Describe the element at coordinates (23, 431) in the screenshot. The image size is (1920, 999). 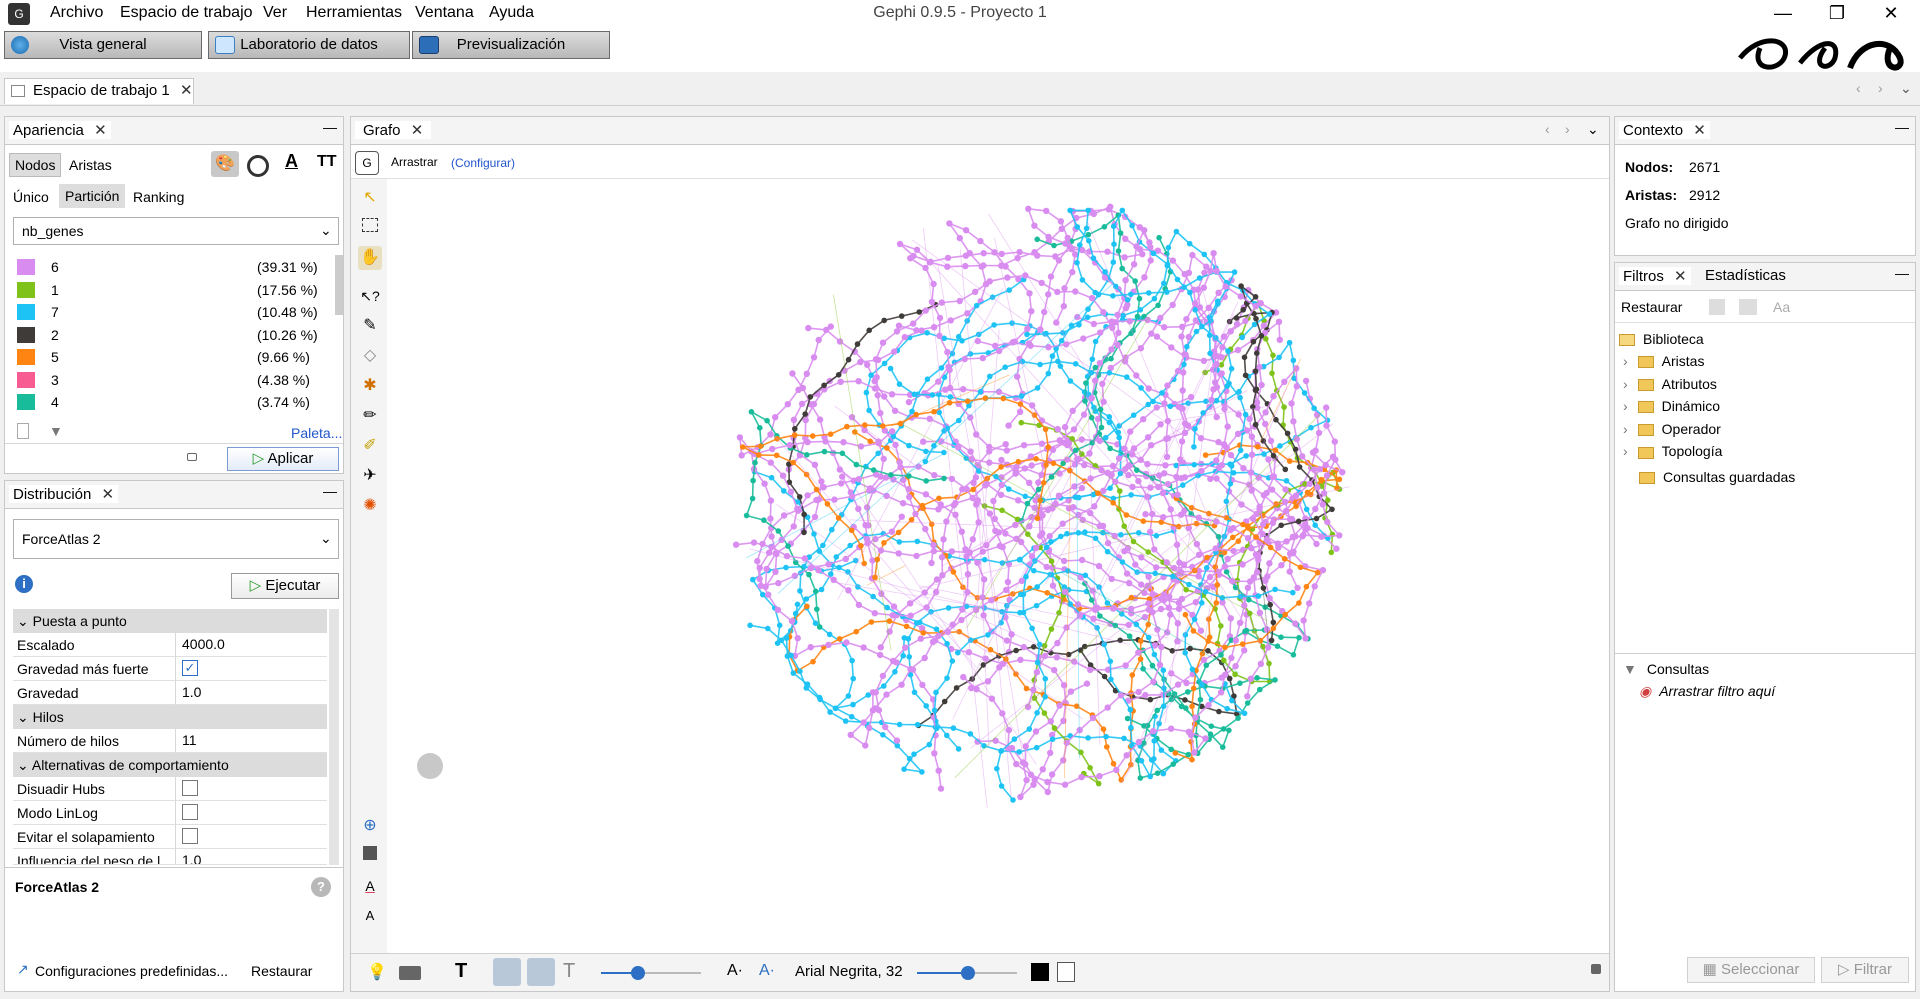
I see `copy-icon` at that location.